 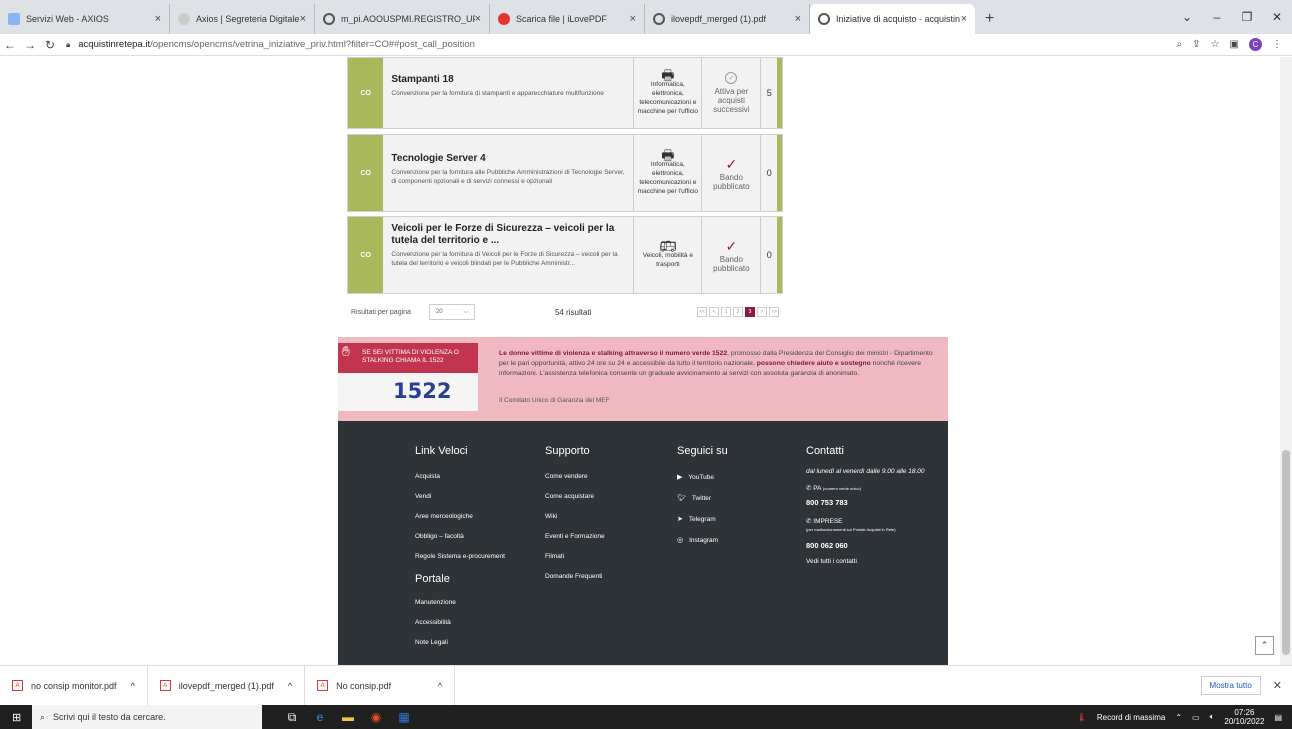 I want to click on footer-link: Regole Sistema e-procurement, so click(x=460, y=556).